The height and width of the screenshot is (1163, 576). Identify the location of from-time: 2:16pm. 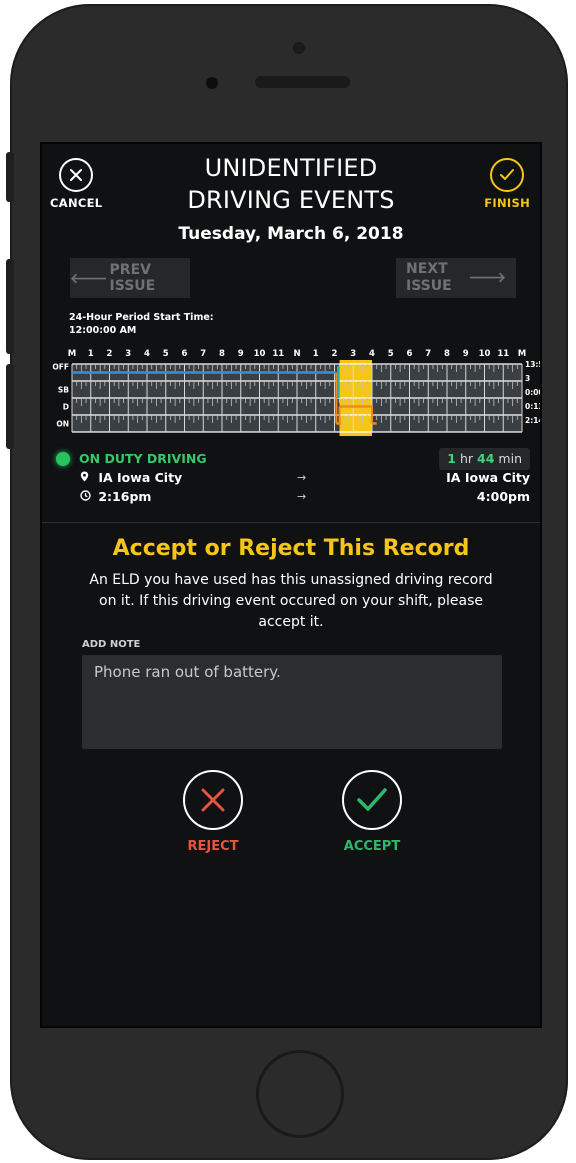
(115, 496).